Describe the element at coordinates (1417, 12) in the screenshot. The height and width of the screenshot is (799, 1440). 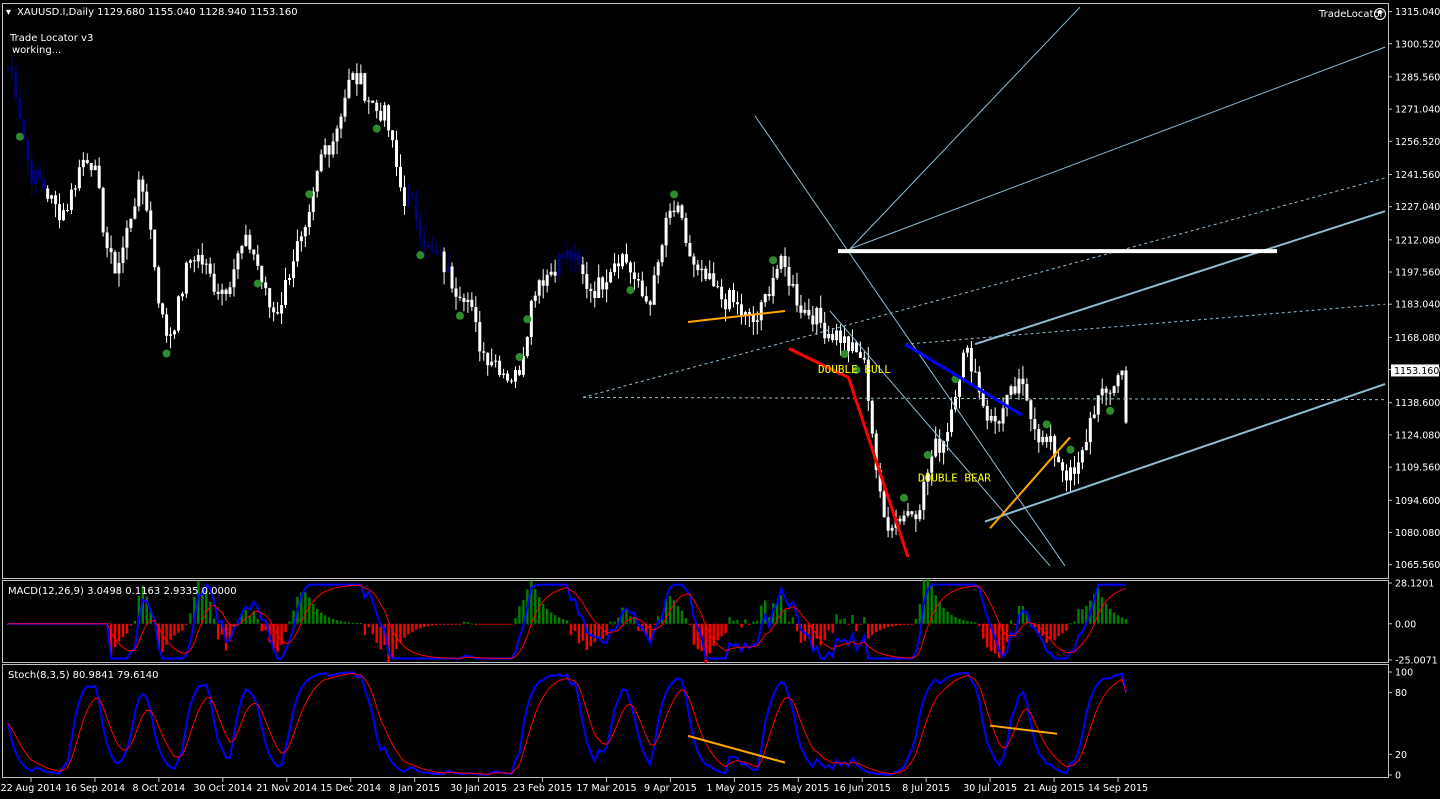
I see `price-tick-label: 1315.040` at that location.